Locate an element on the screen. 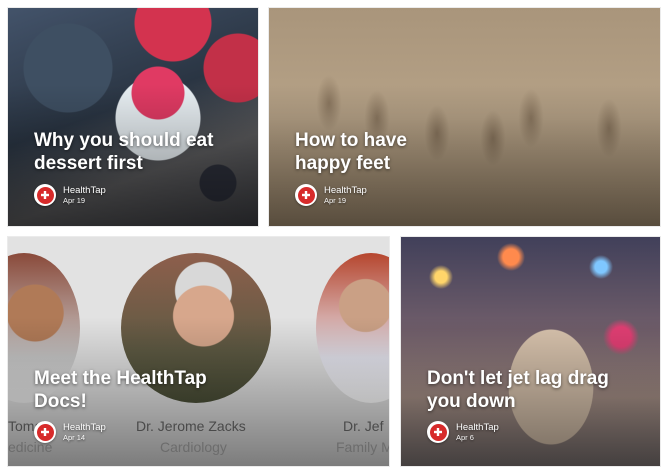 The height and width of the screenshot is (472, 670). article-byline: HealthTap Apr 6 is located at coordinates (463, 432).